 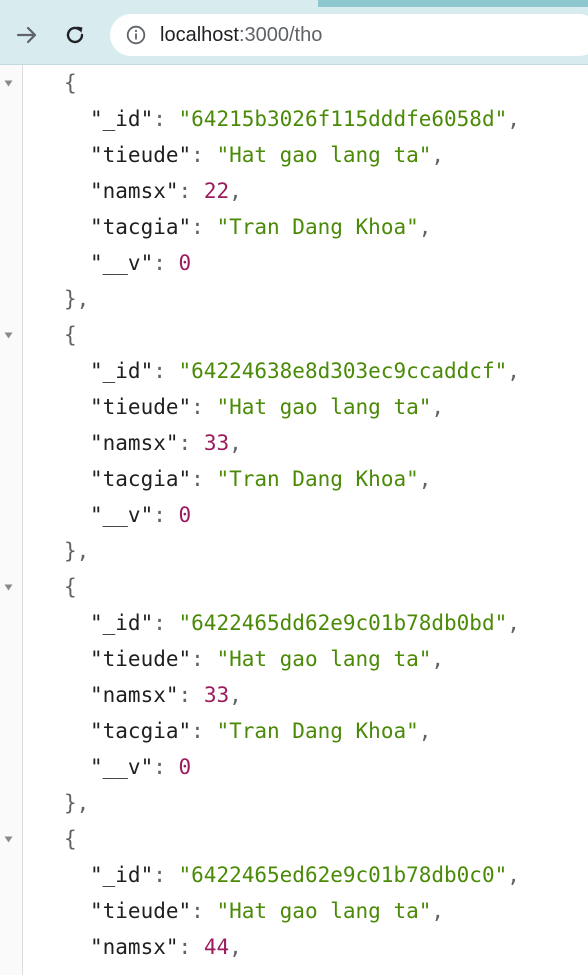 What do you see at coordinates (343, 119) in the screenshot?
I see `json-value-id: "64215b3026f115dddfe6058d"` at bounding box center [343, 119].